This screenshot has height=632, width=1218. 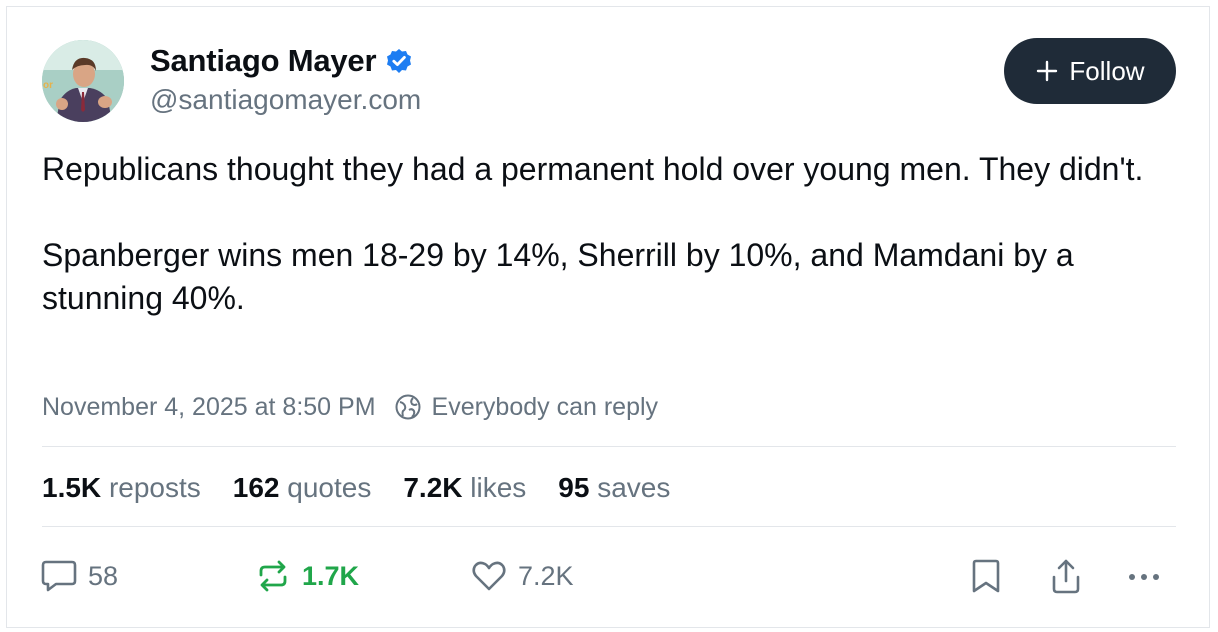 What do you see at coordinates (1047, 71) in the screenshot?
I see `plus-icon` at bounding box center [1047, 71].